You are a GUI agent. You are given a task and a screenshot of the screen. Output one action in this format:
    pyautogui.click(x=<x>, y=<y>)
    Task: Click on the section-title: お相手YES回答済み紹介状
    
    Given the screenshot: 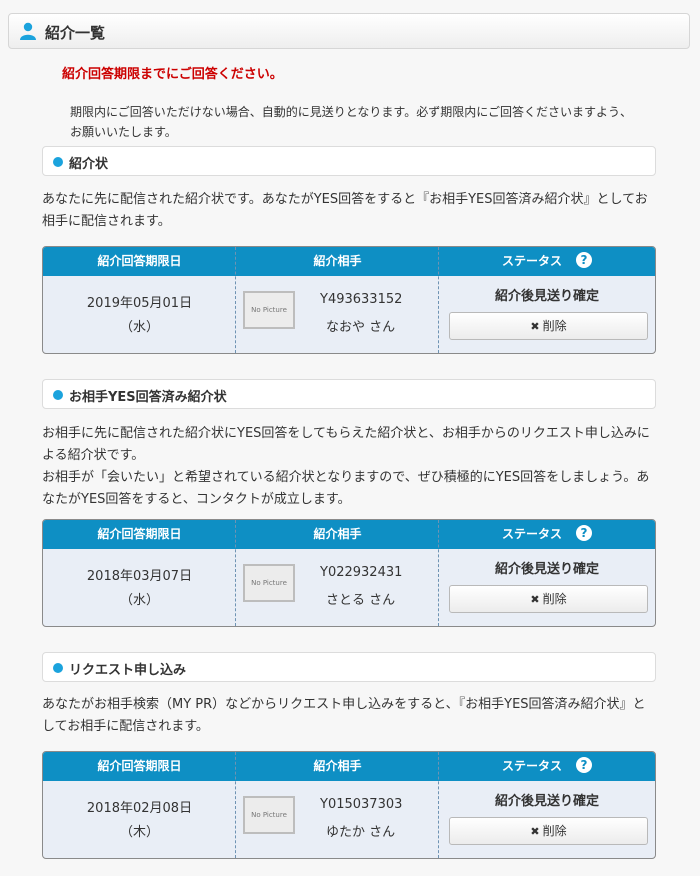 What is the action you would take?
    pyautogui.click(x=148, y=397)
    